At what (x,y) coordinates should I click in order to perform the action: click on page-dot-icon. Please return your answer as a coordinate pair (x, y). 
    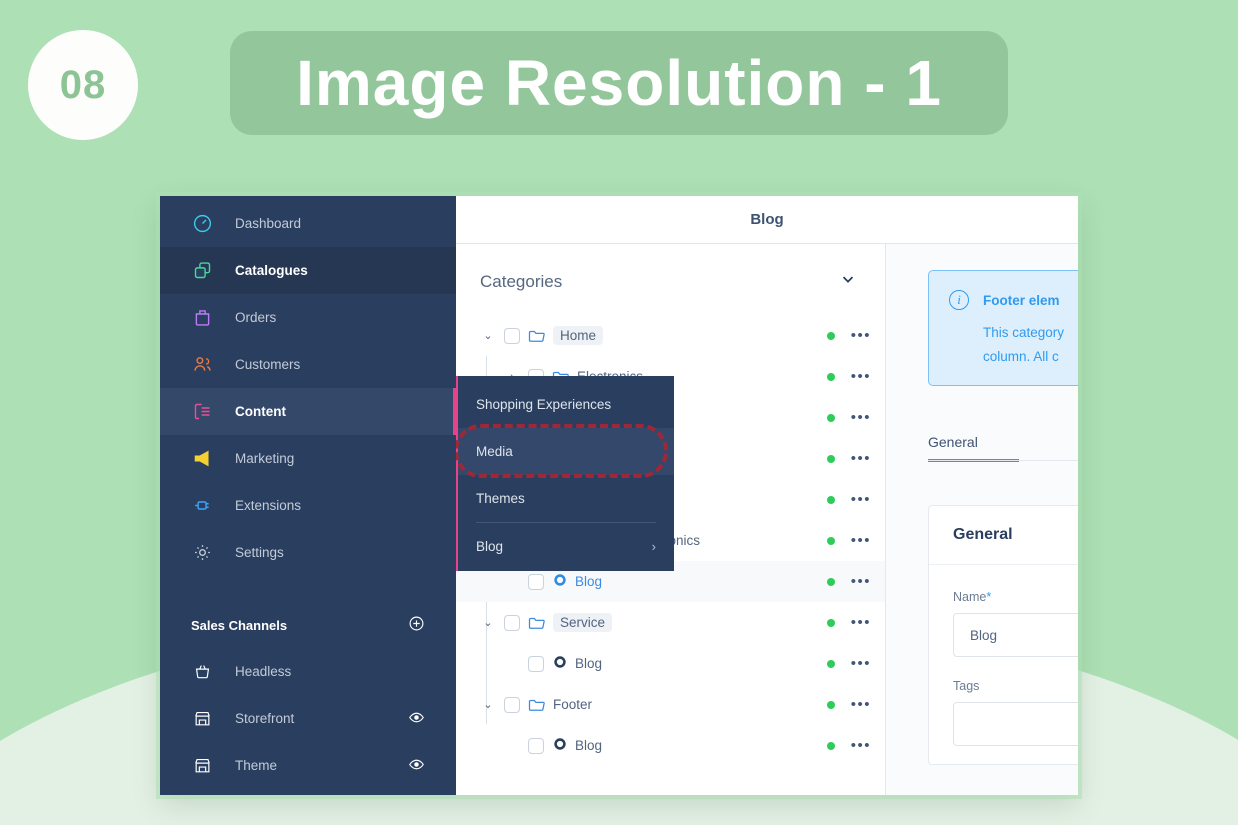
    Looking at the image, I should click on (560, 664).